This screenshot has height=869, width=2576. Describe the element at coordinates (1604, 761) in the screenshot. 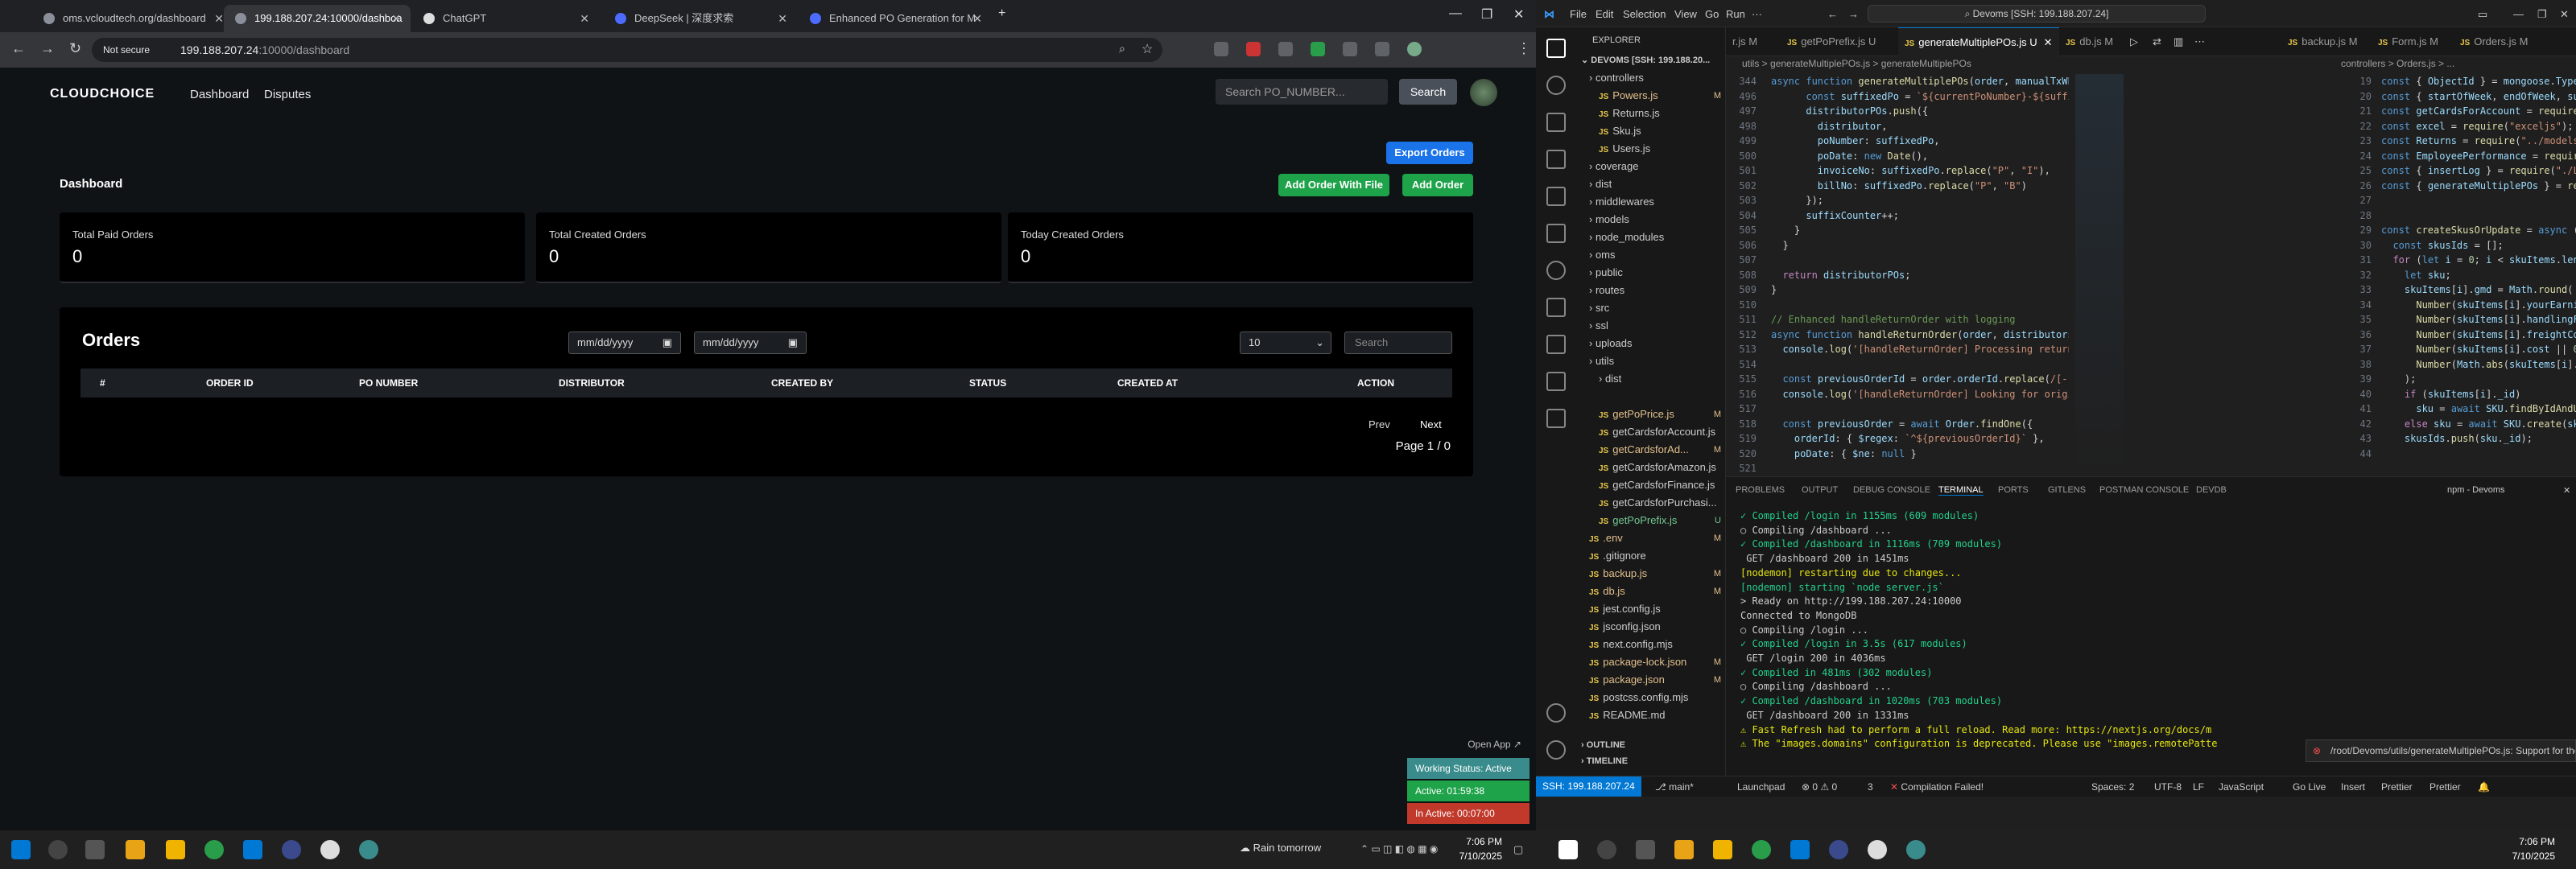

I see `timeline-section: › TIMELINE` at that location.